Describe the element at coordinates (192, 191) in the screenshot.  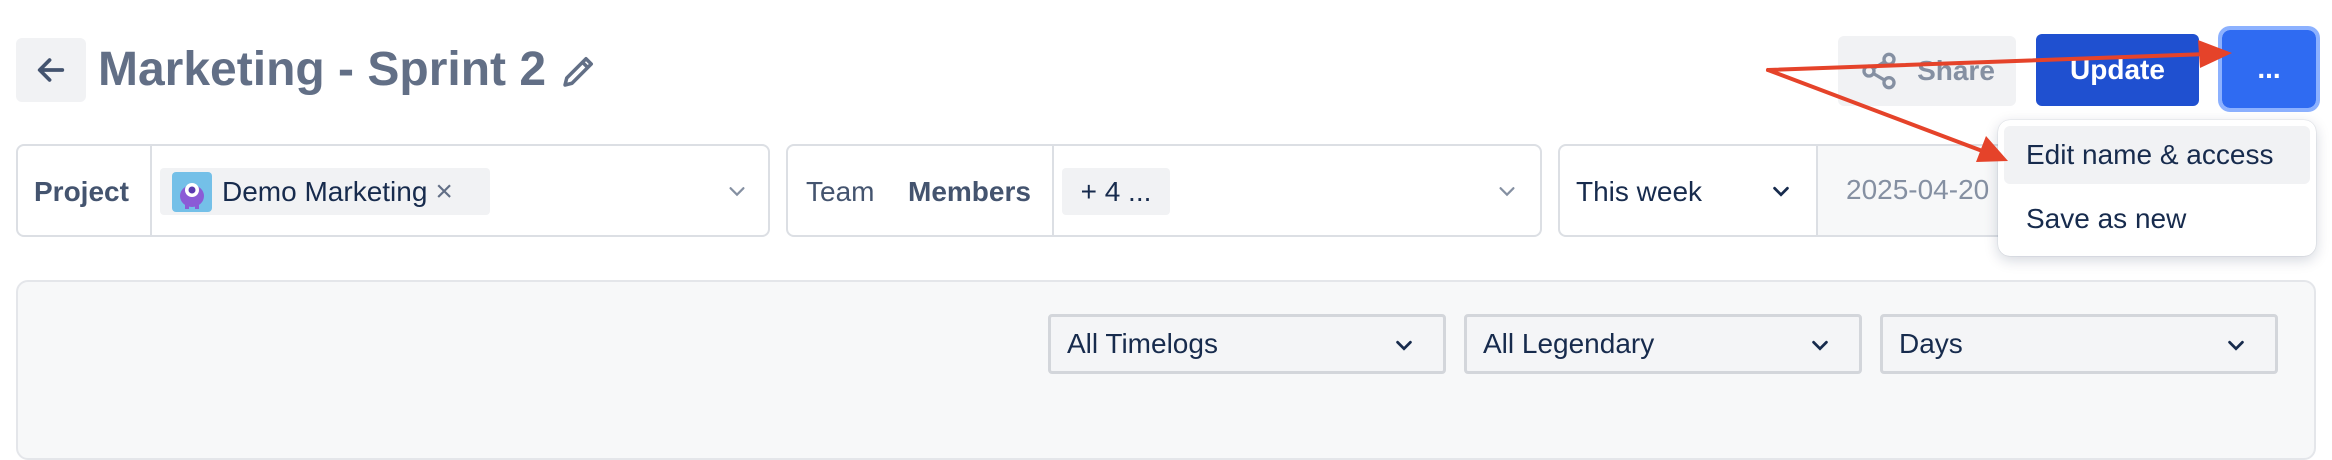
I see `project-avatar-icon` at that location.